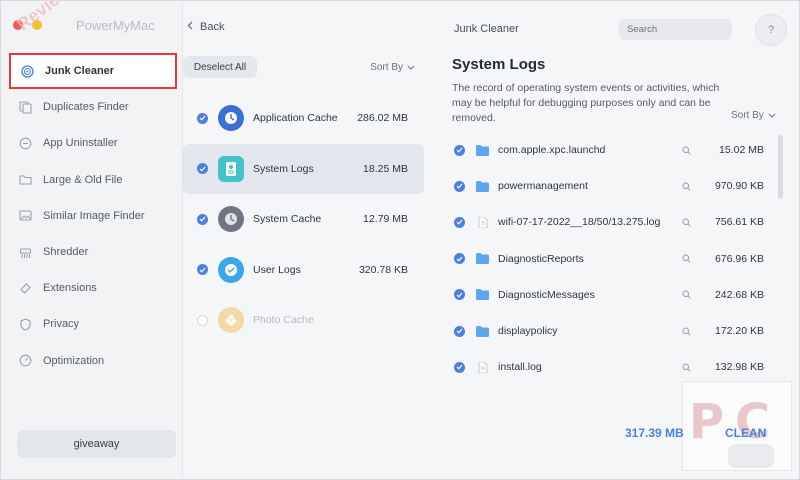 Image resolution: width=800 pixels, height=480 pixels. What do you see at coordinates (231, 118) in the screenshot?
I see `application-cache-icon` at bounding box center [231, 118].